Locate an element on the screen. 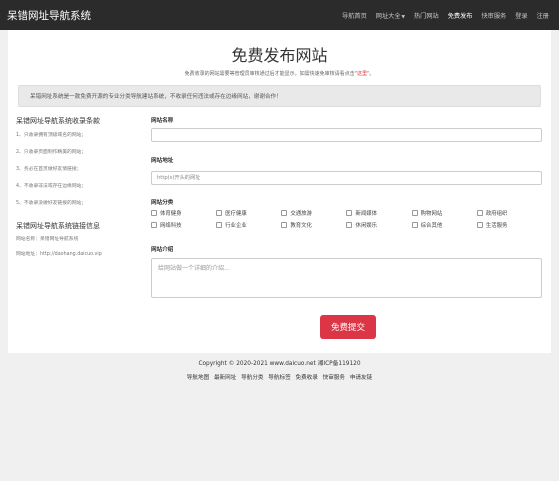 This screenshot has height=481, width=559. nav-home: 导航首页 is located at coordinates (354, 15).